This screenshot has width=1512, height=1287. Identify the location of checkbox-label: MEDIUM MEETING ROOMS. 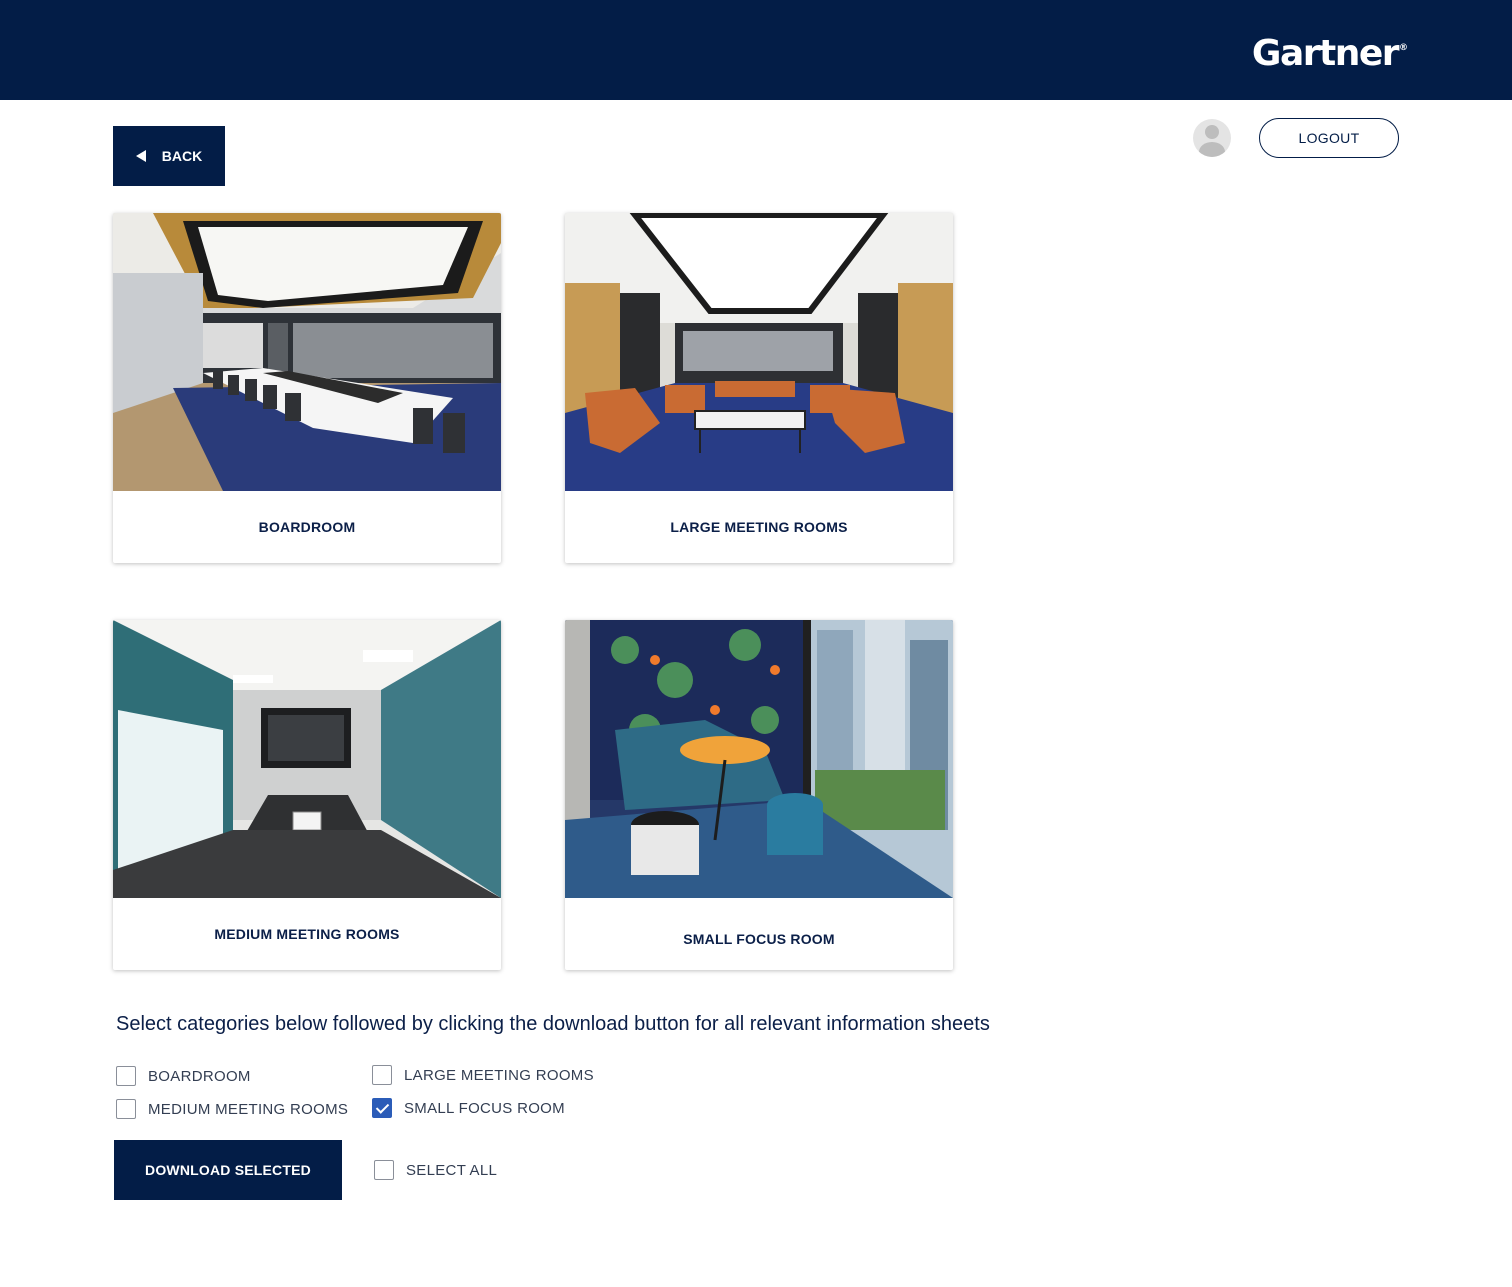
(248, 1109).